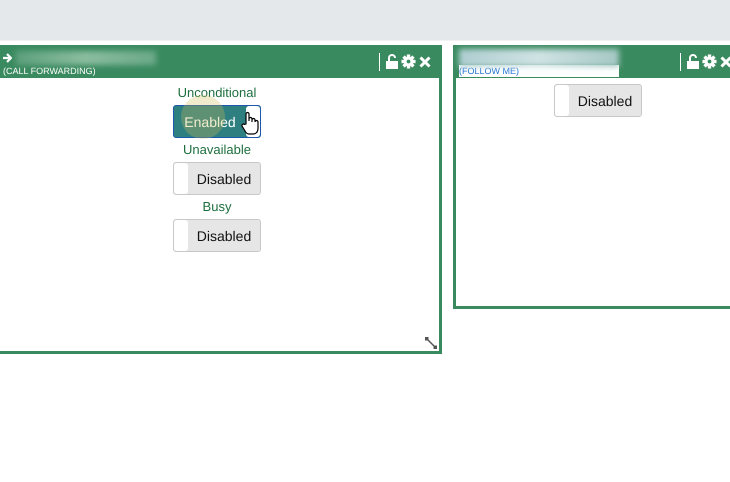 The height and width of the screenshot is (482, 730). What do you see at coordinates (50, 70) in the screenshot?
I see `panel-subtitle: (CALL FORWARDING)` at bounding box center [50, 70].